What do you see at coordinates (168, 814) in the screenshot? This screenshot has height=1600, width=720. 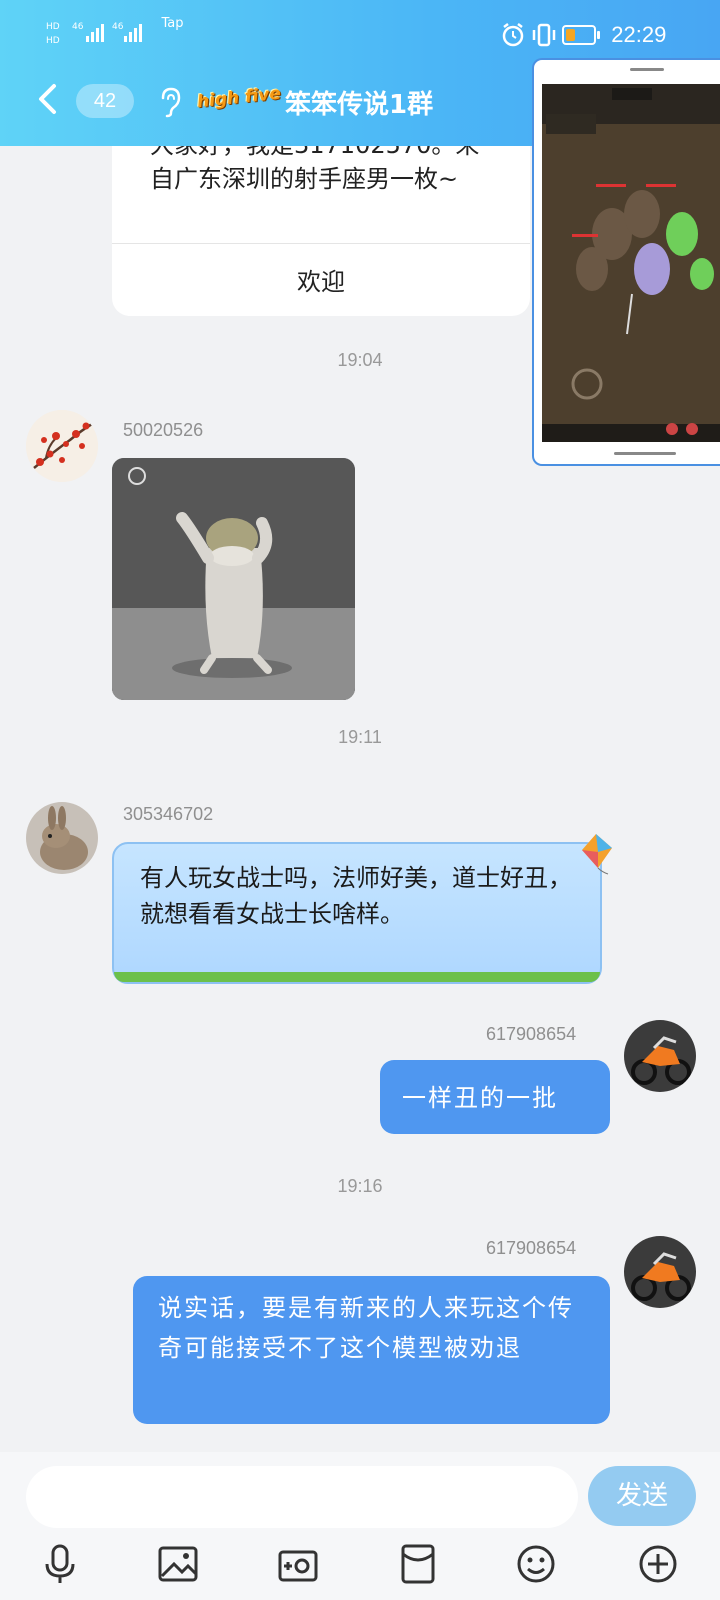 I see `sender-name: 305346702` at bounding box center [168, 814].